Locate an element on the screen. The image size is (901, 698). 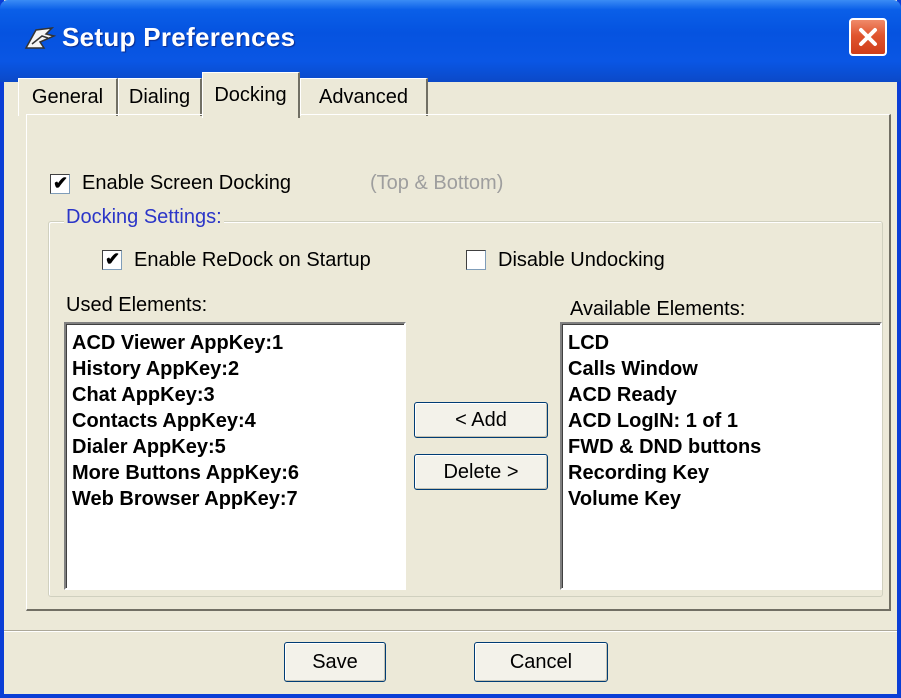
disable-undocking-label: Disable Undocking is located at coordinates (581, 260).